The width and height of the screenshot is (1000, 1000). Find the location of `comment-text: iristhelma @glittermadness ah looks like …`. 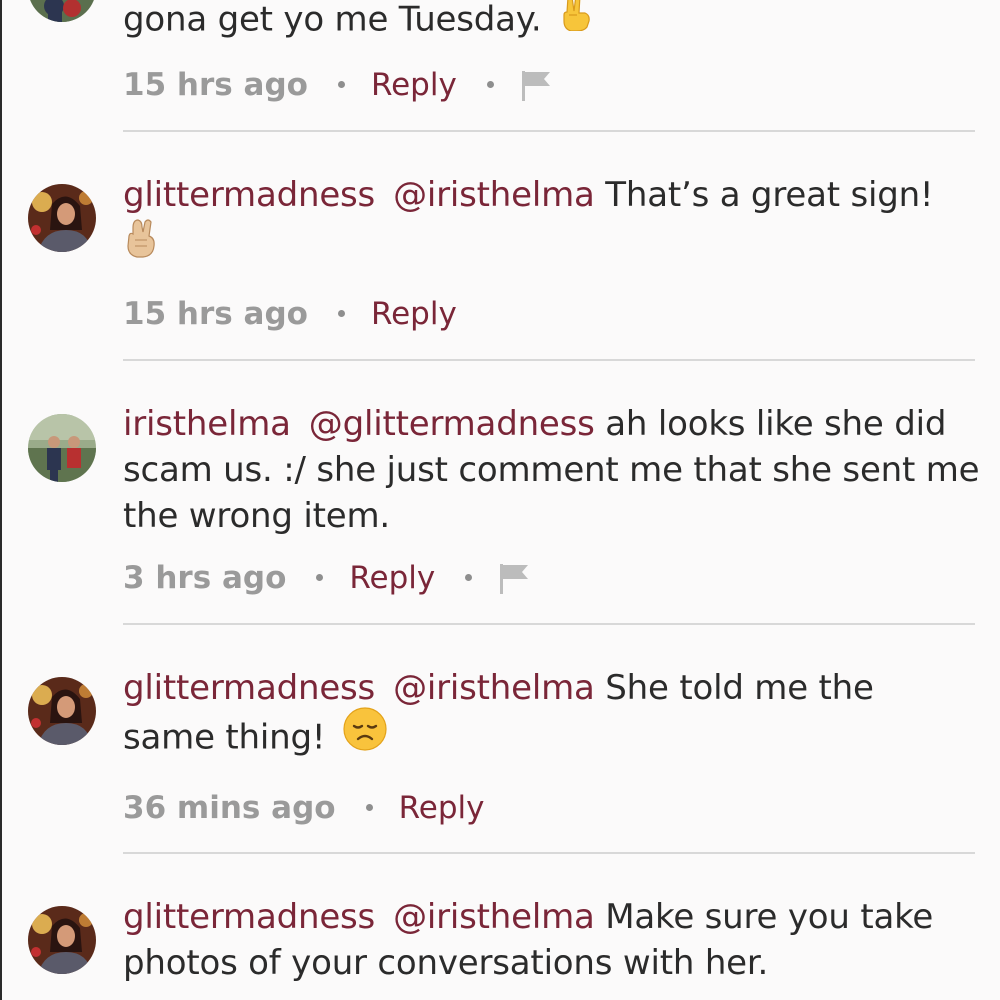

comment-text: iristhelma @glittermadness ah looks like … is located at coordinates (553, 470).